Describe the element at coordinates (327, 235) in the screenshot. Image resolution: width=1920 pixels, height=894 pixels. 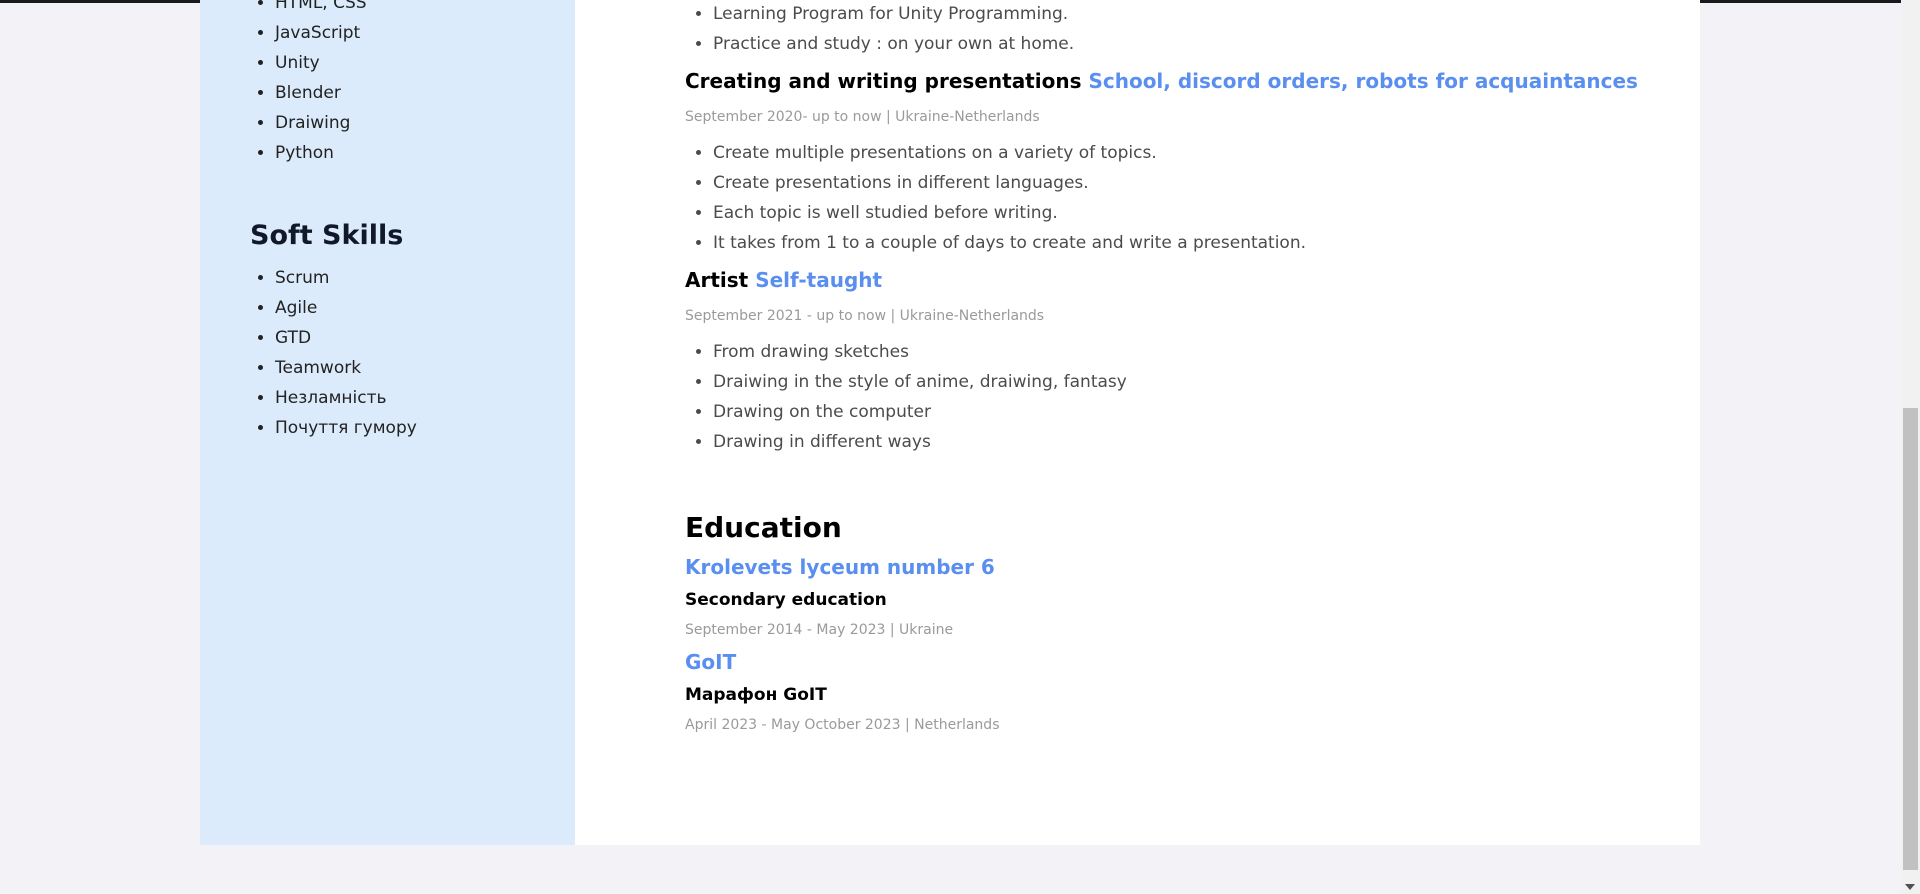
I see `soft-skills-heading: Soft Skills` at that location.